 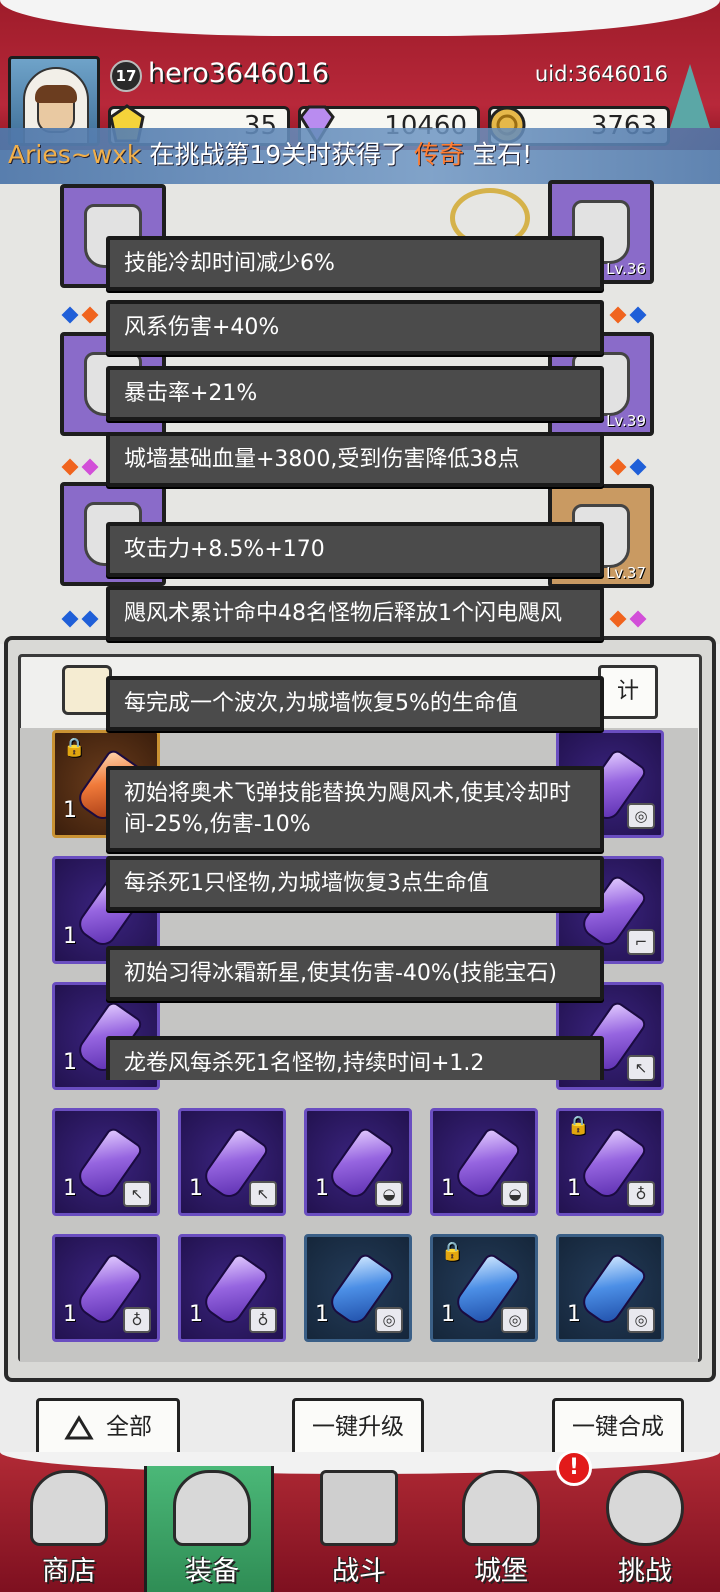 I want to click on attribute-line: 初始将奥术飞弹技能替换为飓风术,使其冷却时间-25%,伤害-10%, so click(x=355, y=809).